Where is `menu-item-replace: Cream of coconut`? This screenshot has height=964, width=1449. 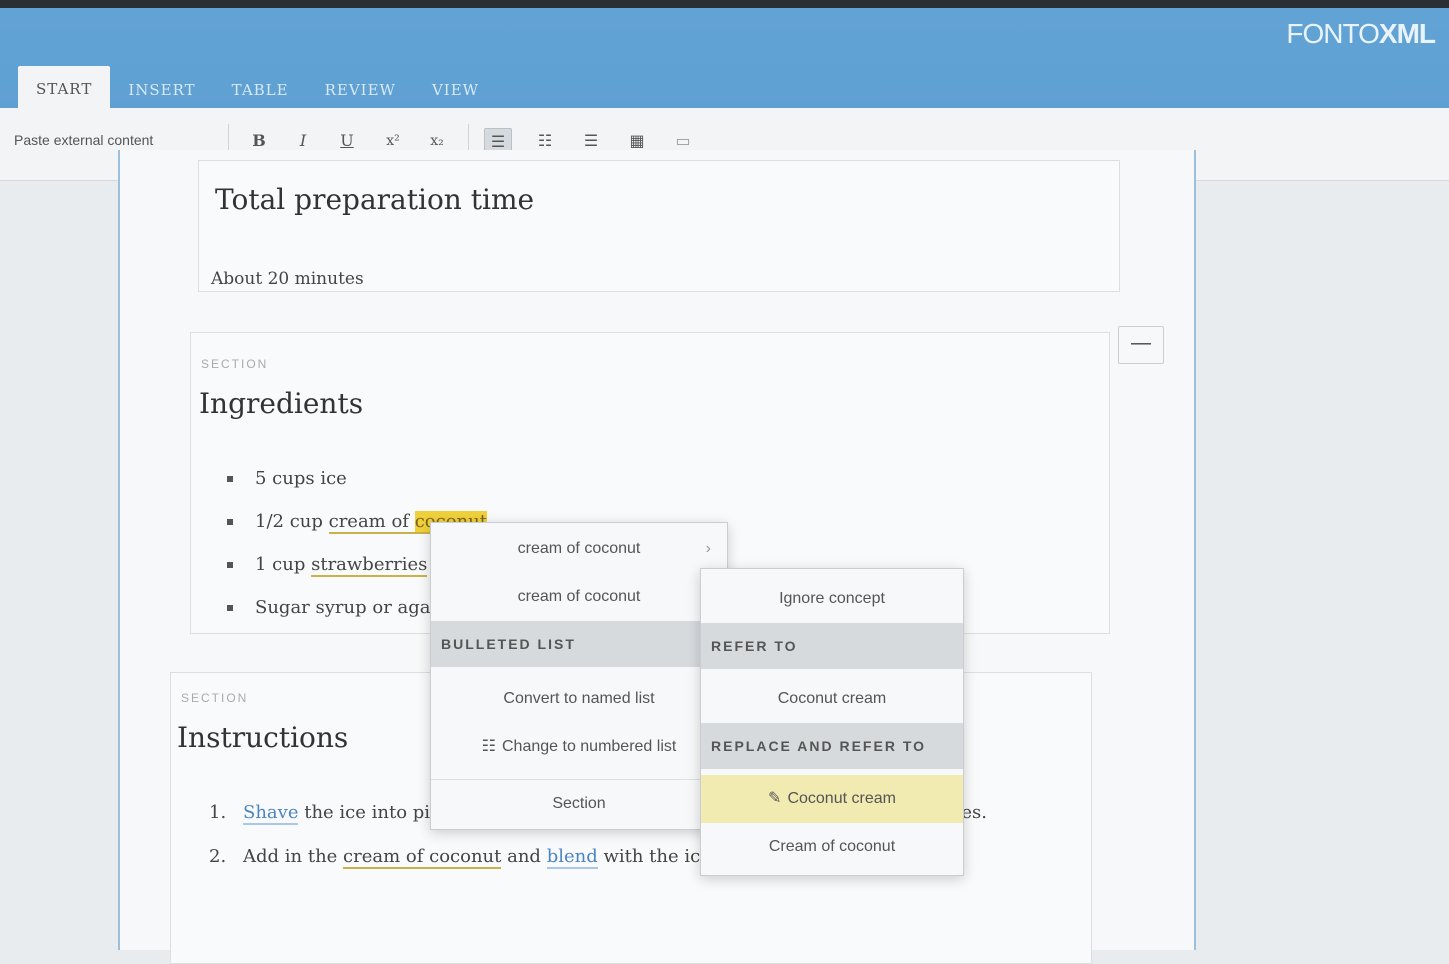
menu-item-replace: Cream of coconut is located at coordinates (832, 847).